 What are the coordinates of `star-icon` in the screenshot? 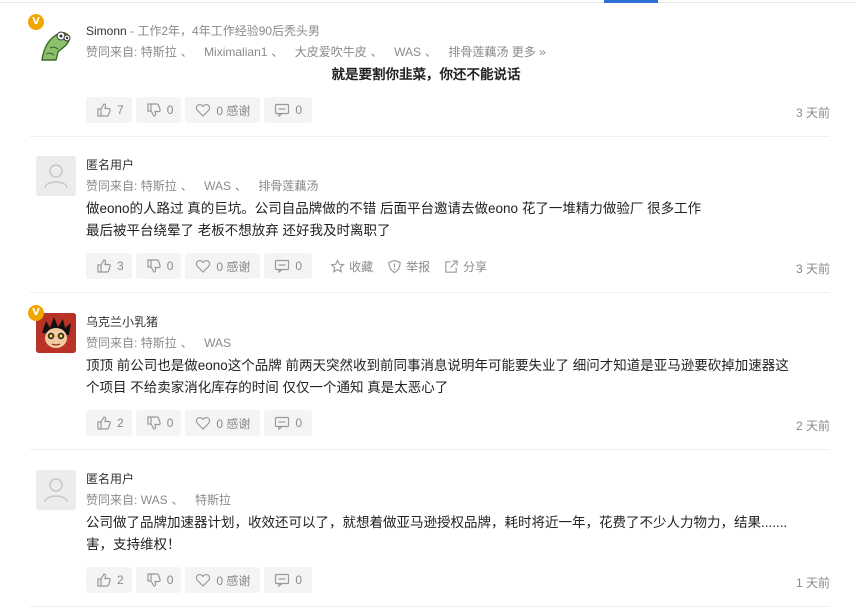 It's located at (337, 265).